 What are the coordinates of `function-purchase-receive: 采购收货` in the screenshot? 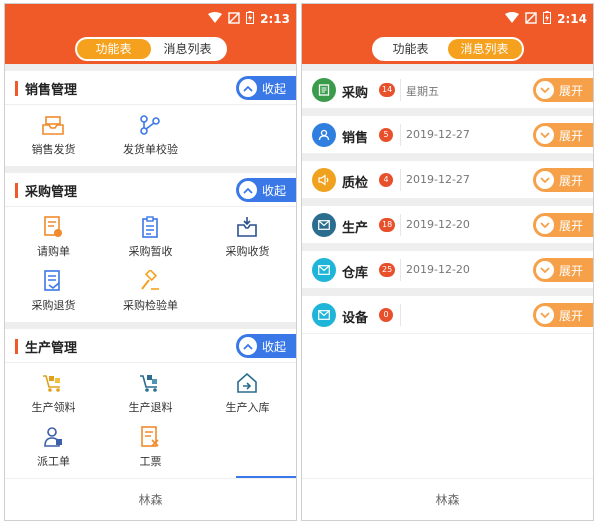 It's located at (247, 237).